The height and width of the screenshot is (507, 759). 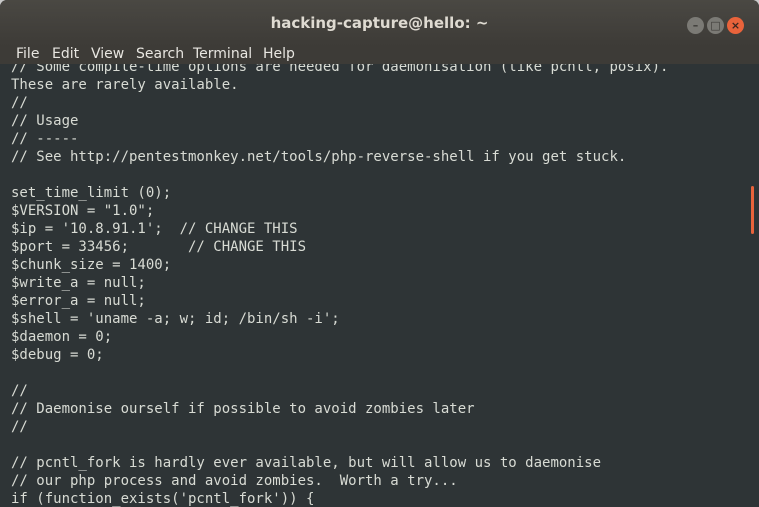 What do you see at coordinates (695, 25) in the screenshot?
I see `minimize-icon: –` at bounding box center [695, 25].